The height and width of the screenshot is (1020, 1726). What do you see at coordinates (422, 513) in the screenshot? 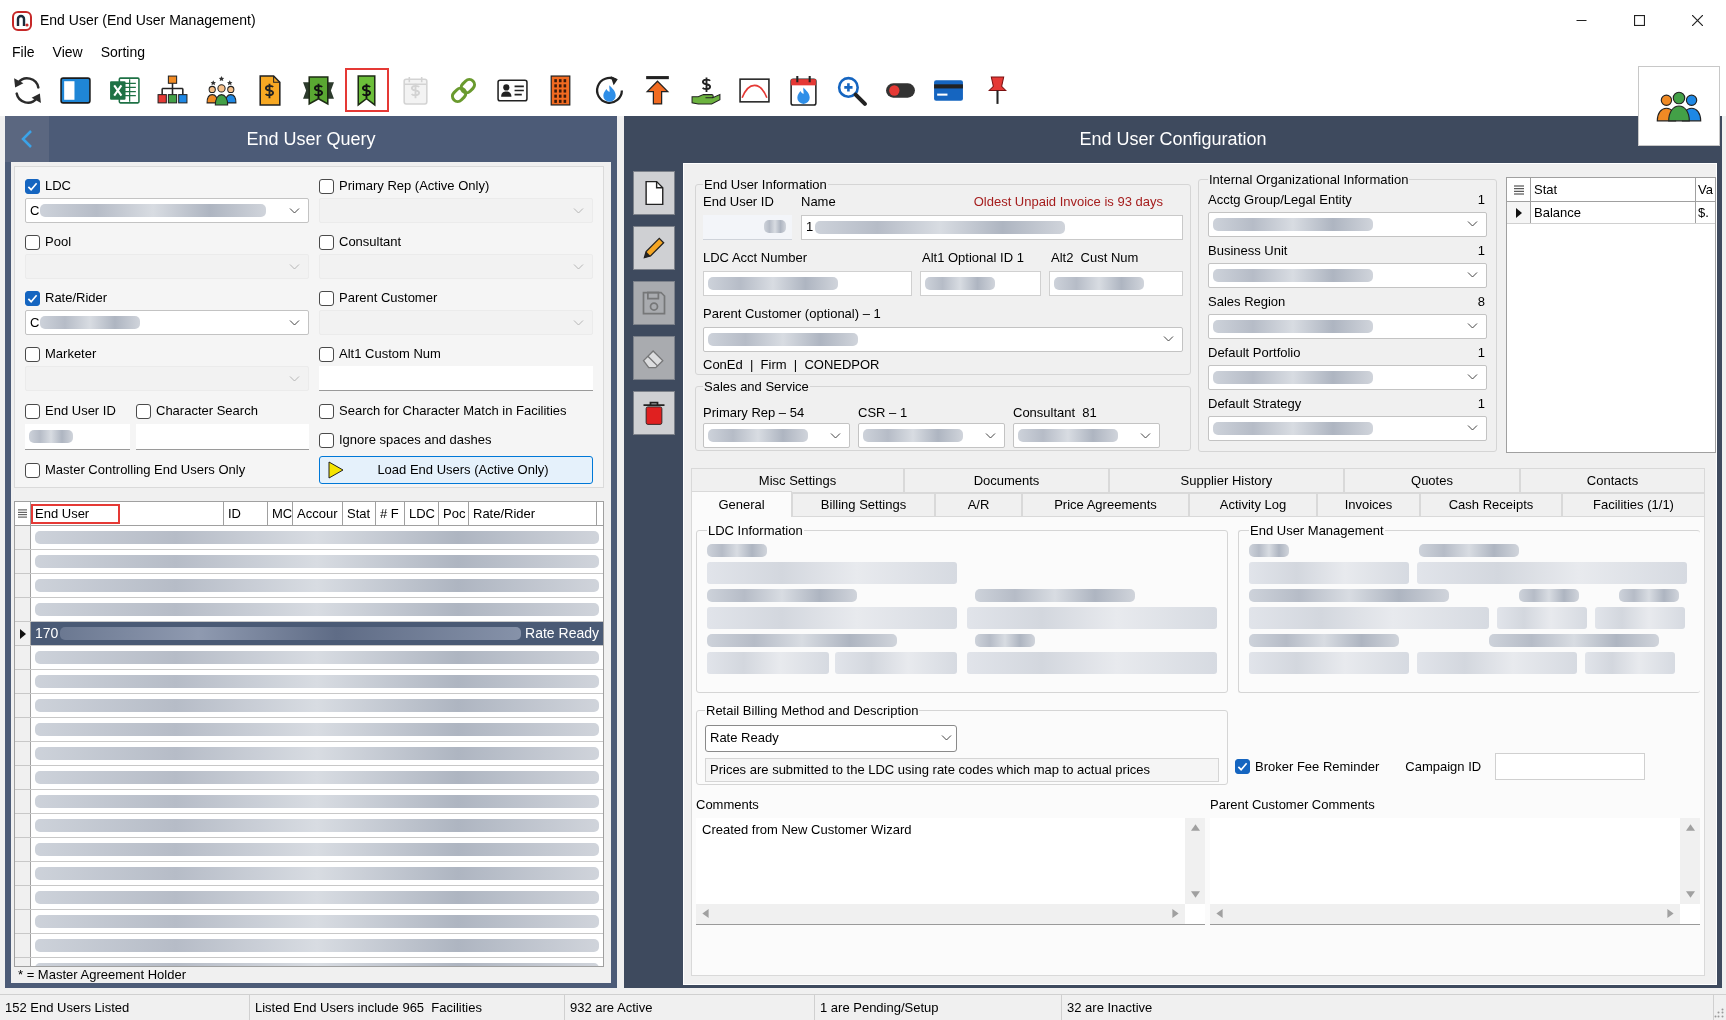
I see `column-header: LDC` at bounding box center [422, 513].